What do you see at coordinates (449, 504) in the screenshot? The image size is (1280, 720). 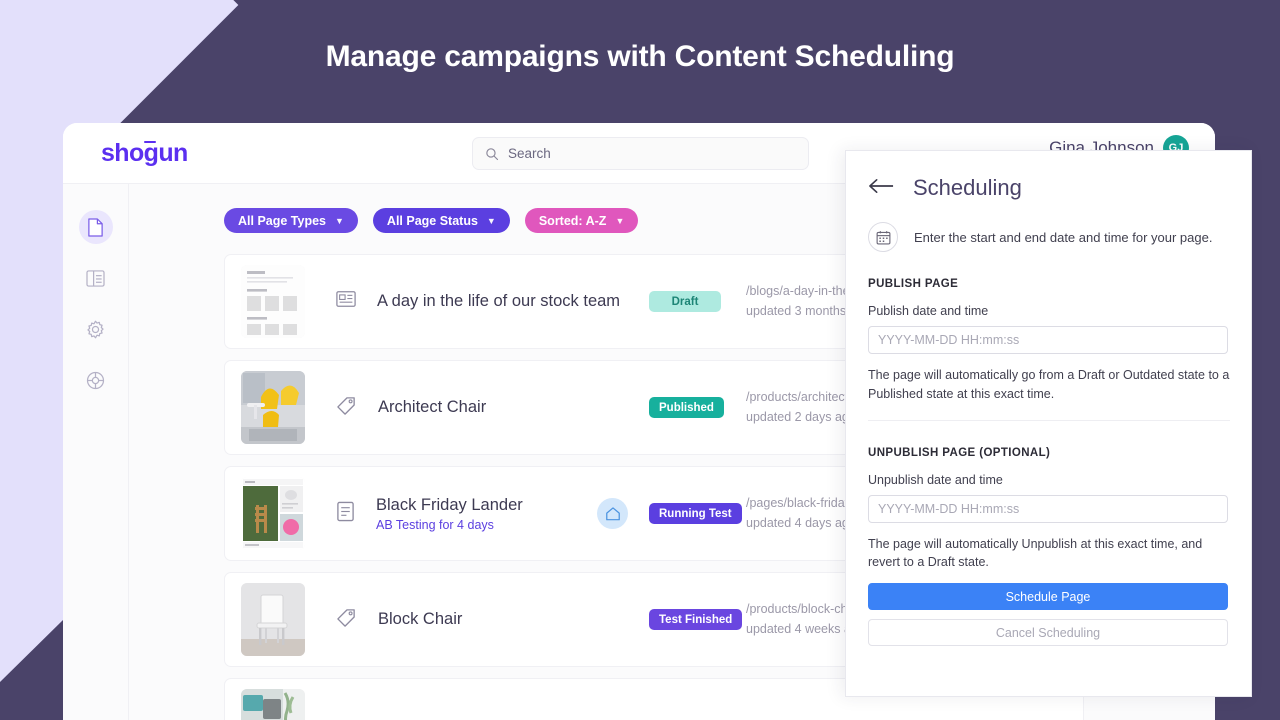 I see `page-title: Black Friday Lander` at bounding box center [449, 504].